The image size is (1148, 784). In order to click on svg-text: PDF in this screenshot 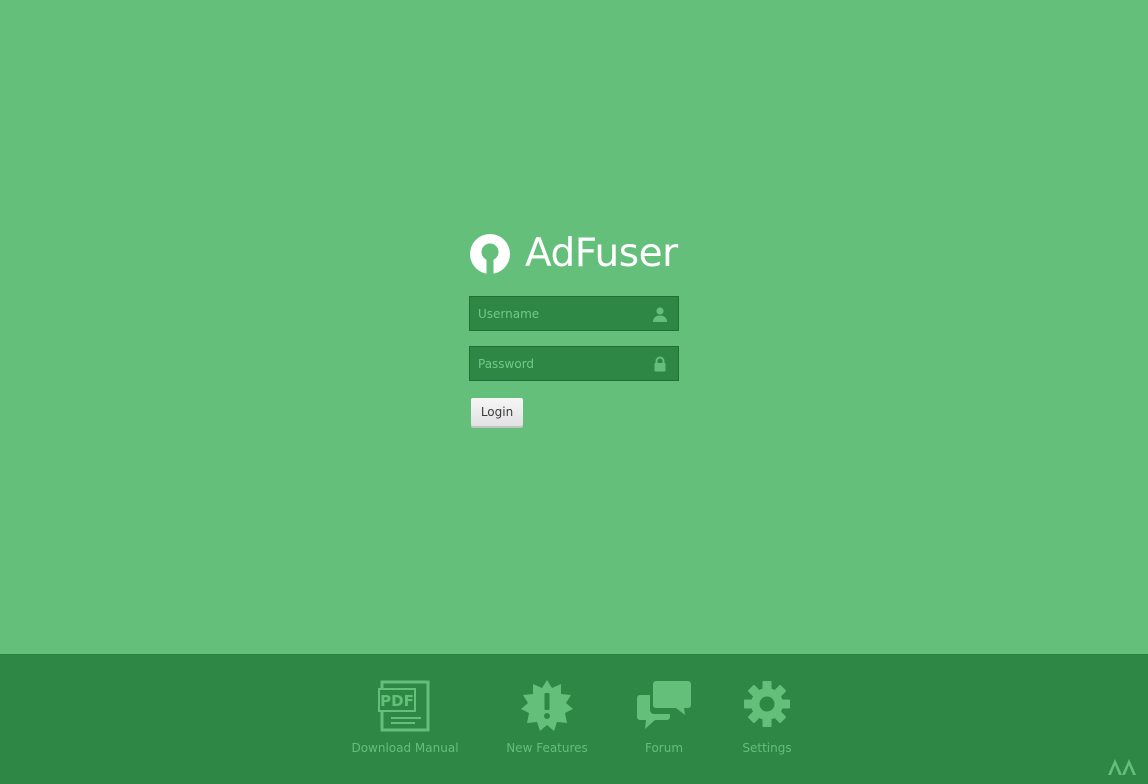, I will do `click(397, 701)`.